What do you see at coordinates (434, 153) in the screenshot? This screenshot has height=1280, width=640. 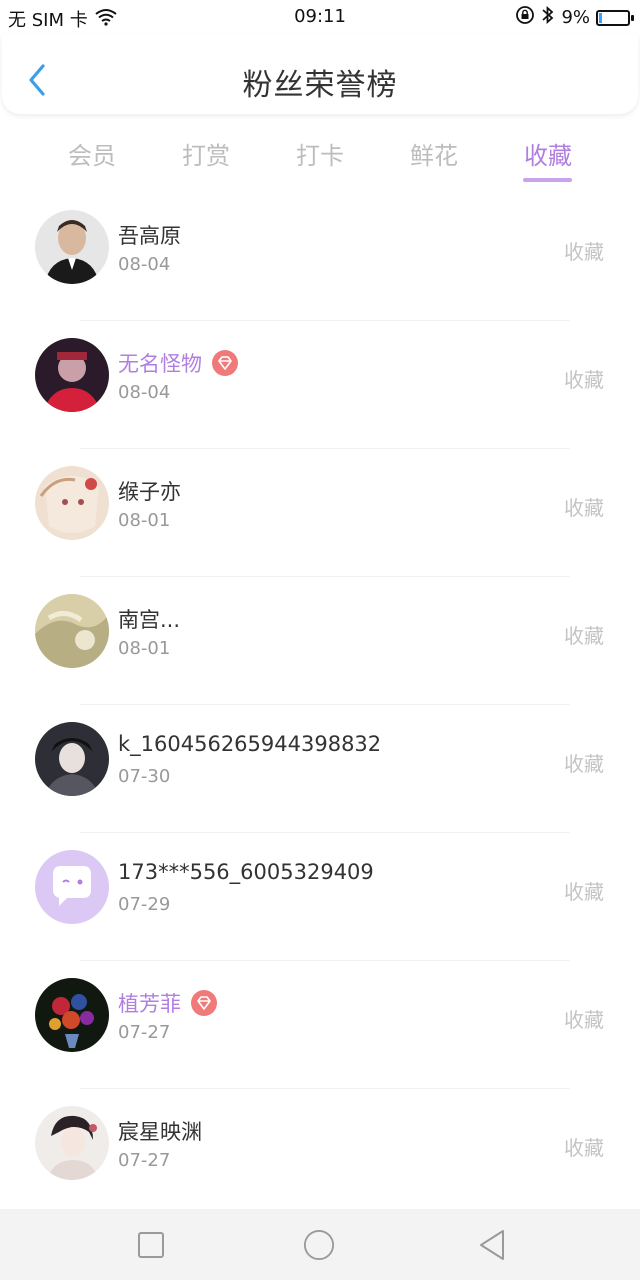 I see `tab-flowers: 鲜花` at bounding box center [434, 153].